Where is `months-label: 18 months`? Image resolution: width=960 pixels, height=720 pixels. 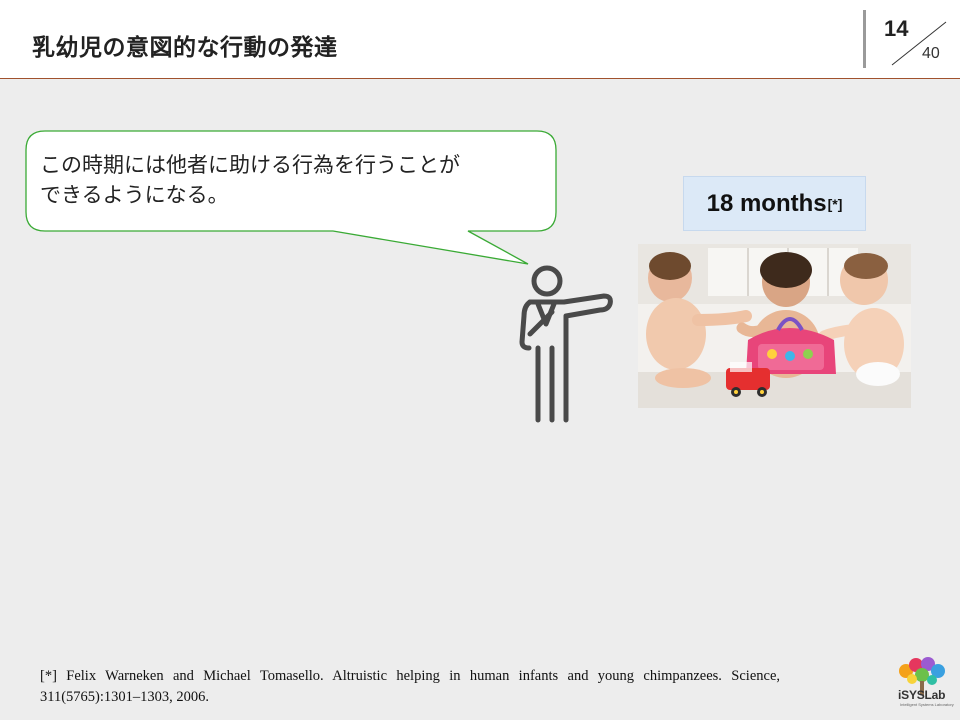 months-label: 18 months is located at coordinates (766, 203).